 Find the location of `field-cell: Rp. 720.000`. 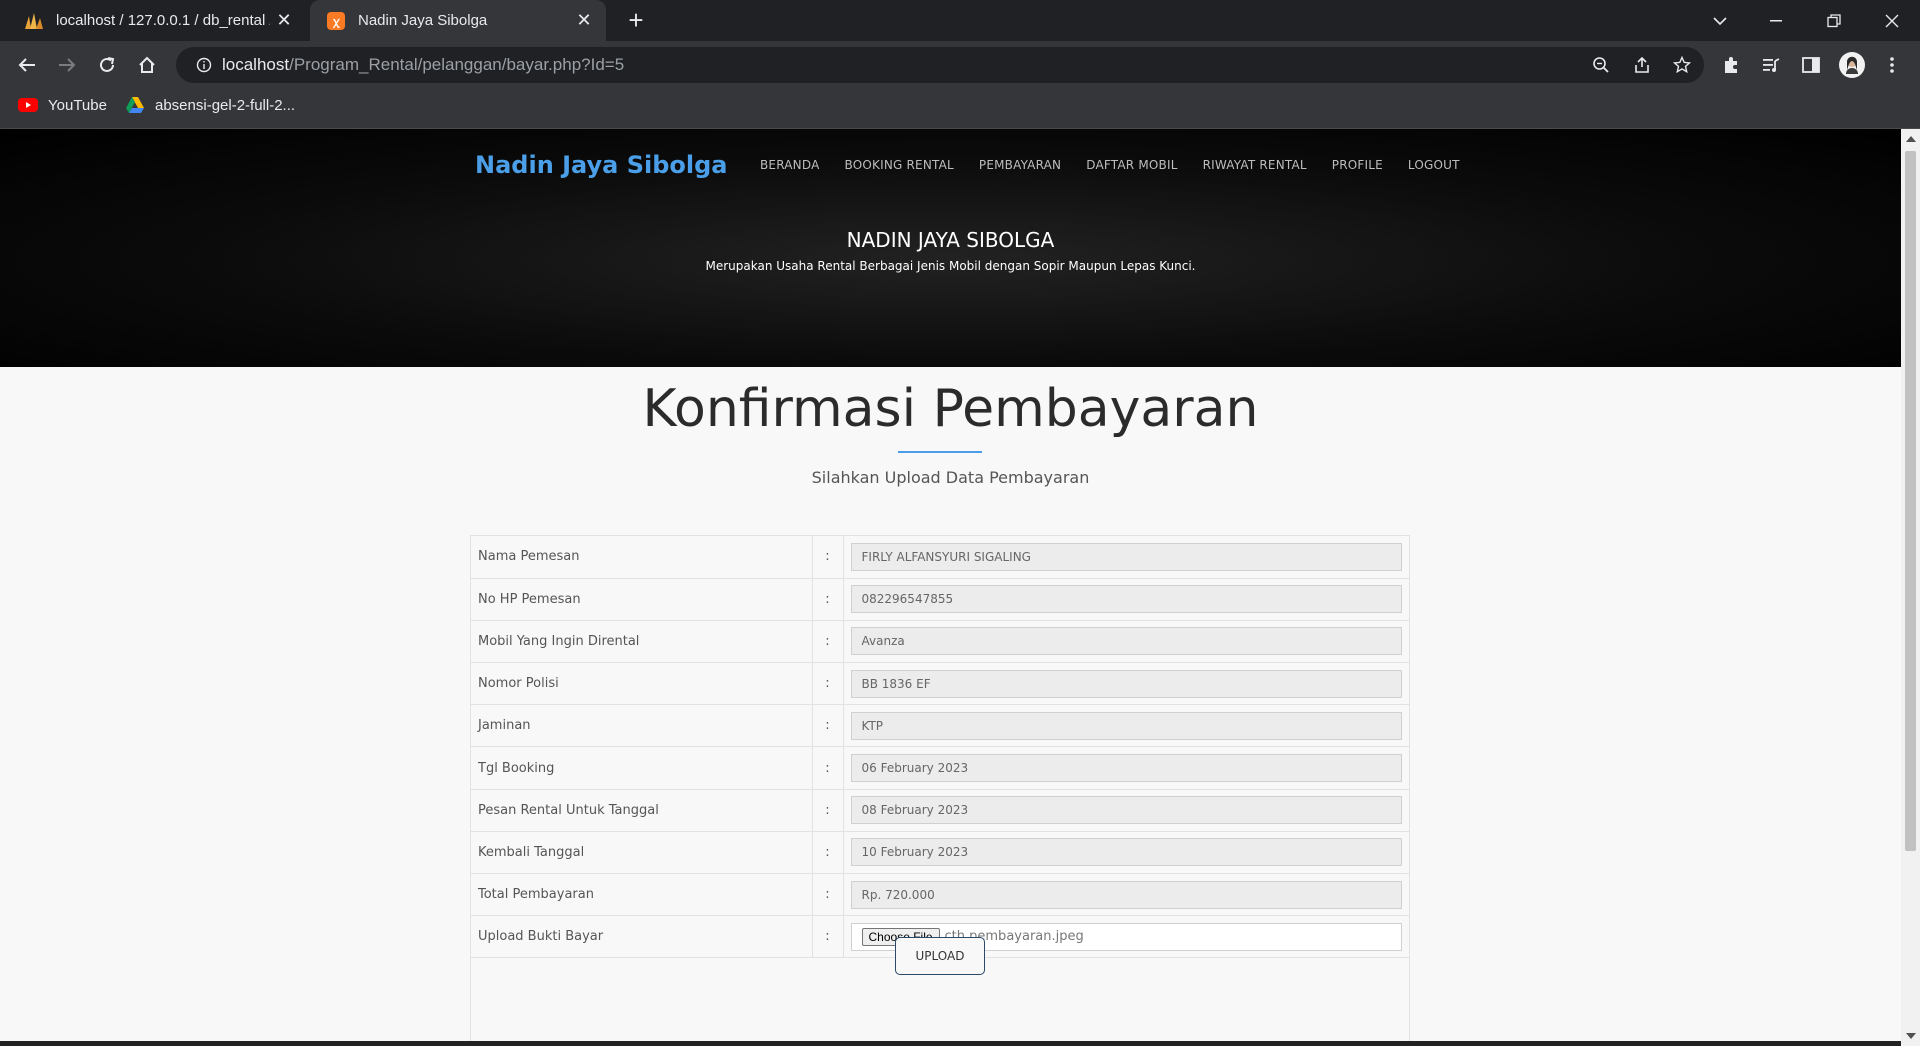

field-cell: Rp. 720.000 is located at coordinates (1126, 895).